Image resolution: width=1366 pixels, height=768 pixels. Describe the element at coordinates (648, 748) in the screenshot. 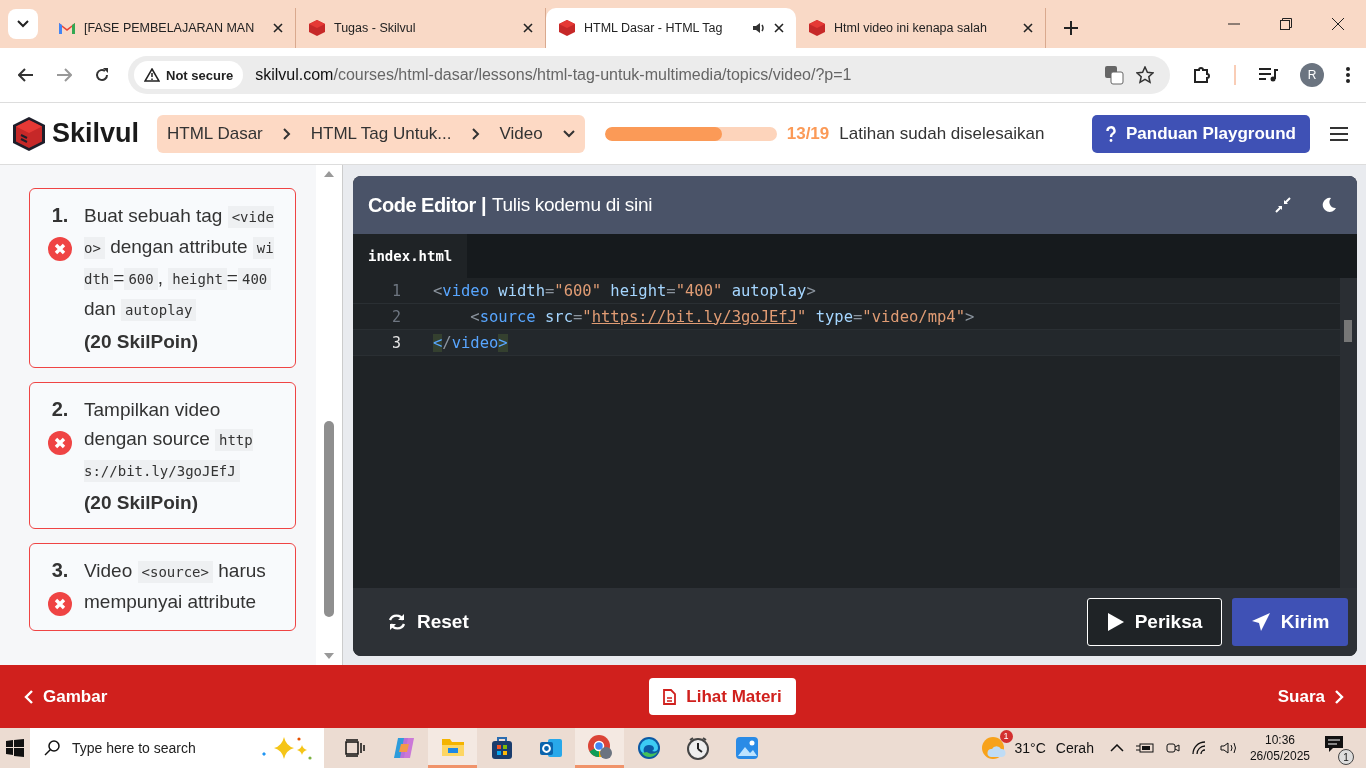

I see `wave-browser-icon` at that location.